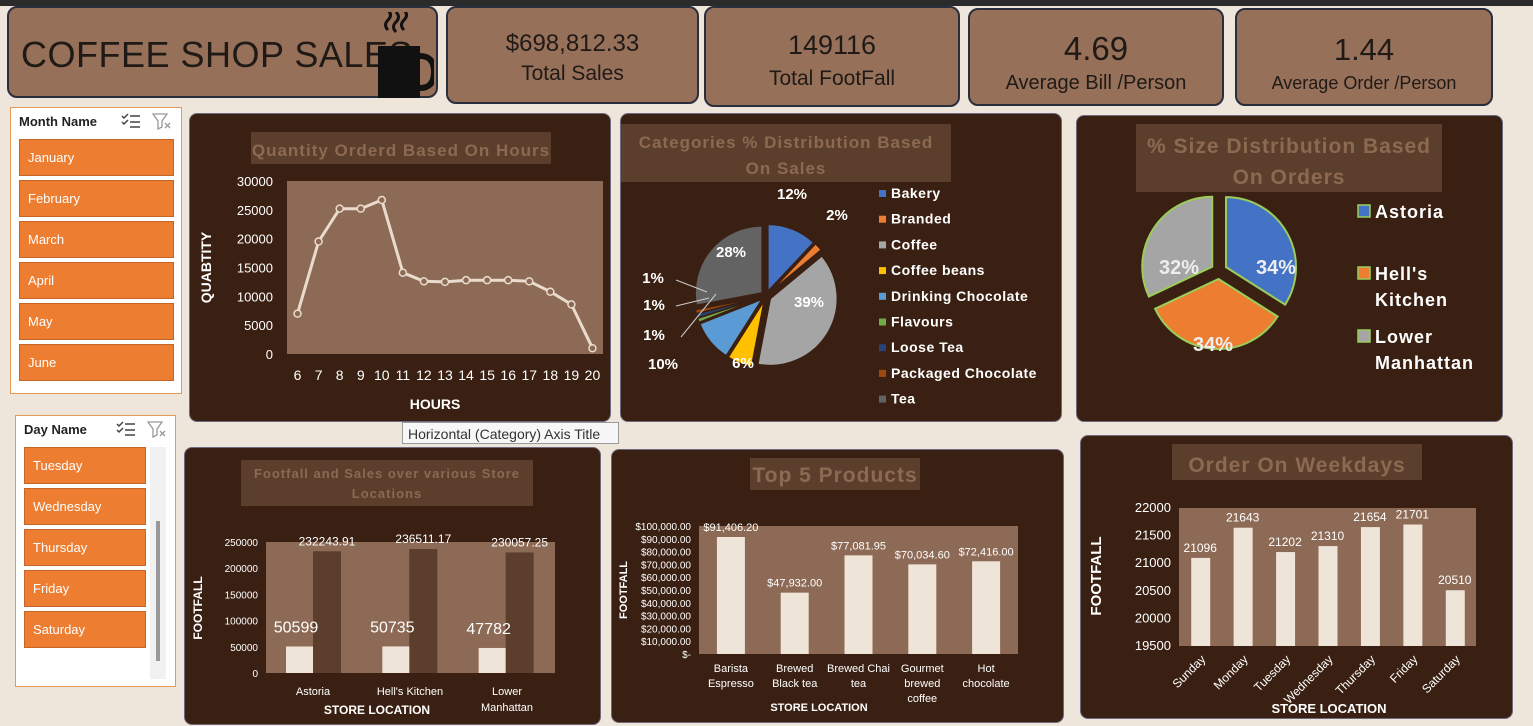 The image size is (1533, 726). What do you see at coordinates (519, 542) in the screenshot?
I see `data-label: 230057.25` at bounding box center [519, 542].